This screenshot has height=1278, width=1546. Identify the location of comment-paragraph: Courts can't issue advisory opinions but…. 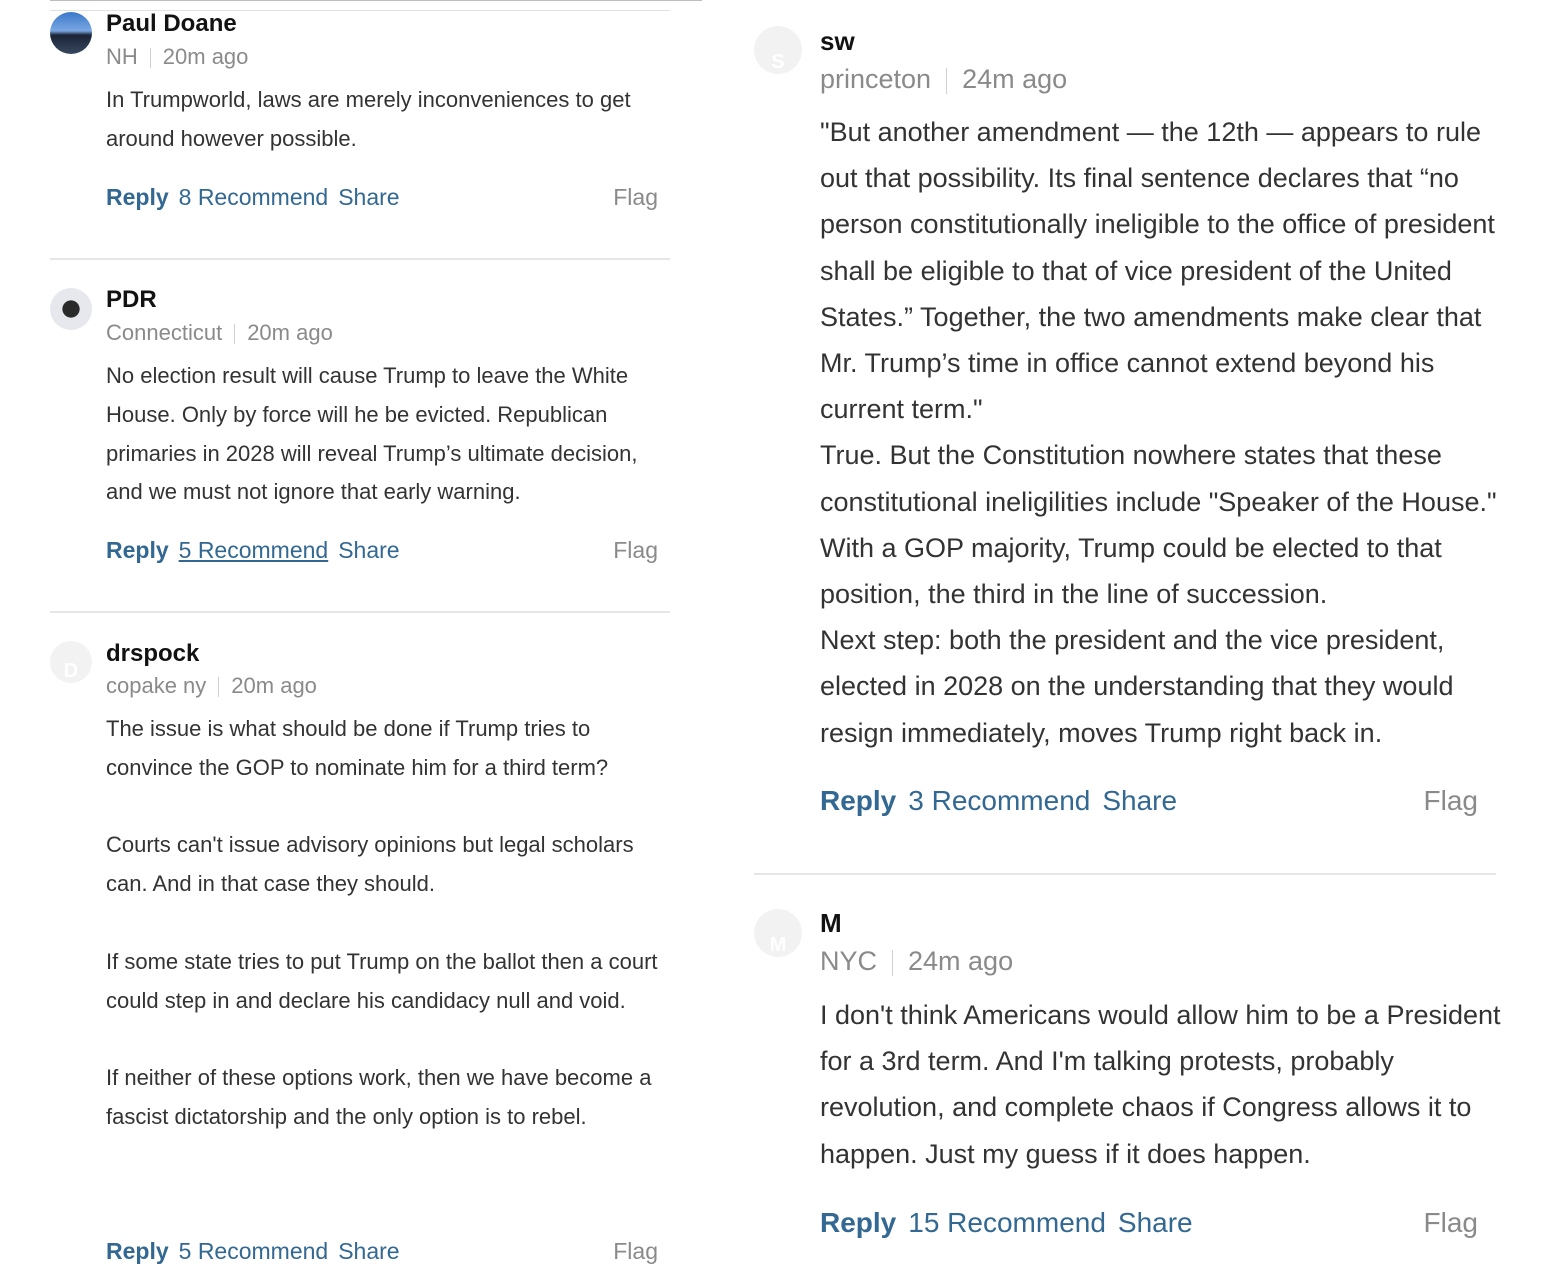
(370, 864).